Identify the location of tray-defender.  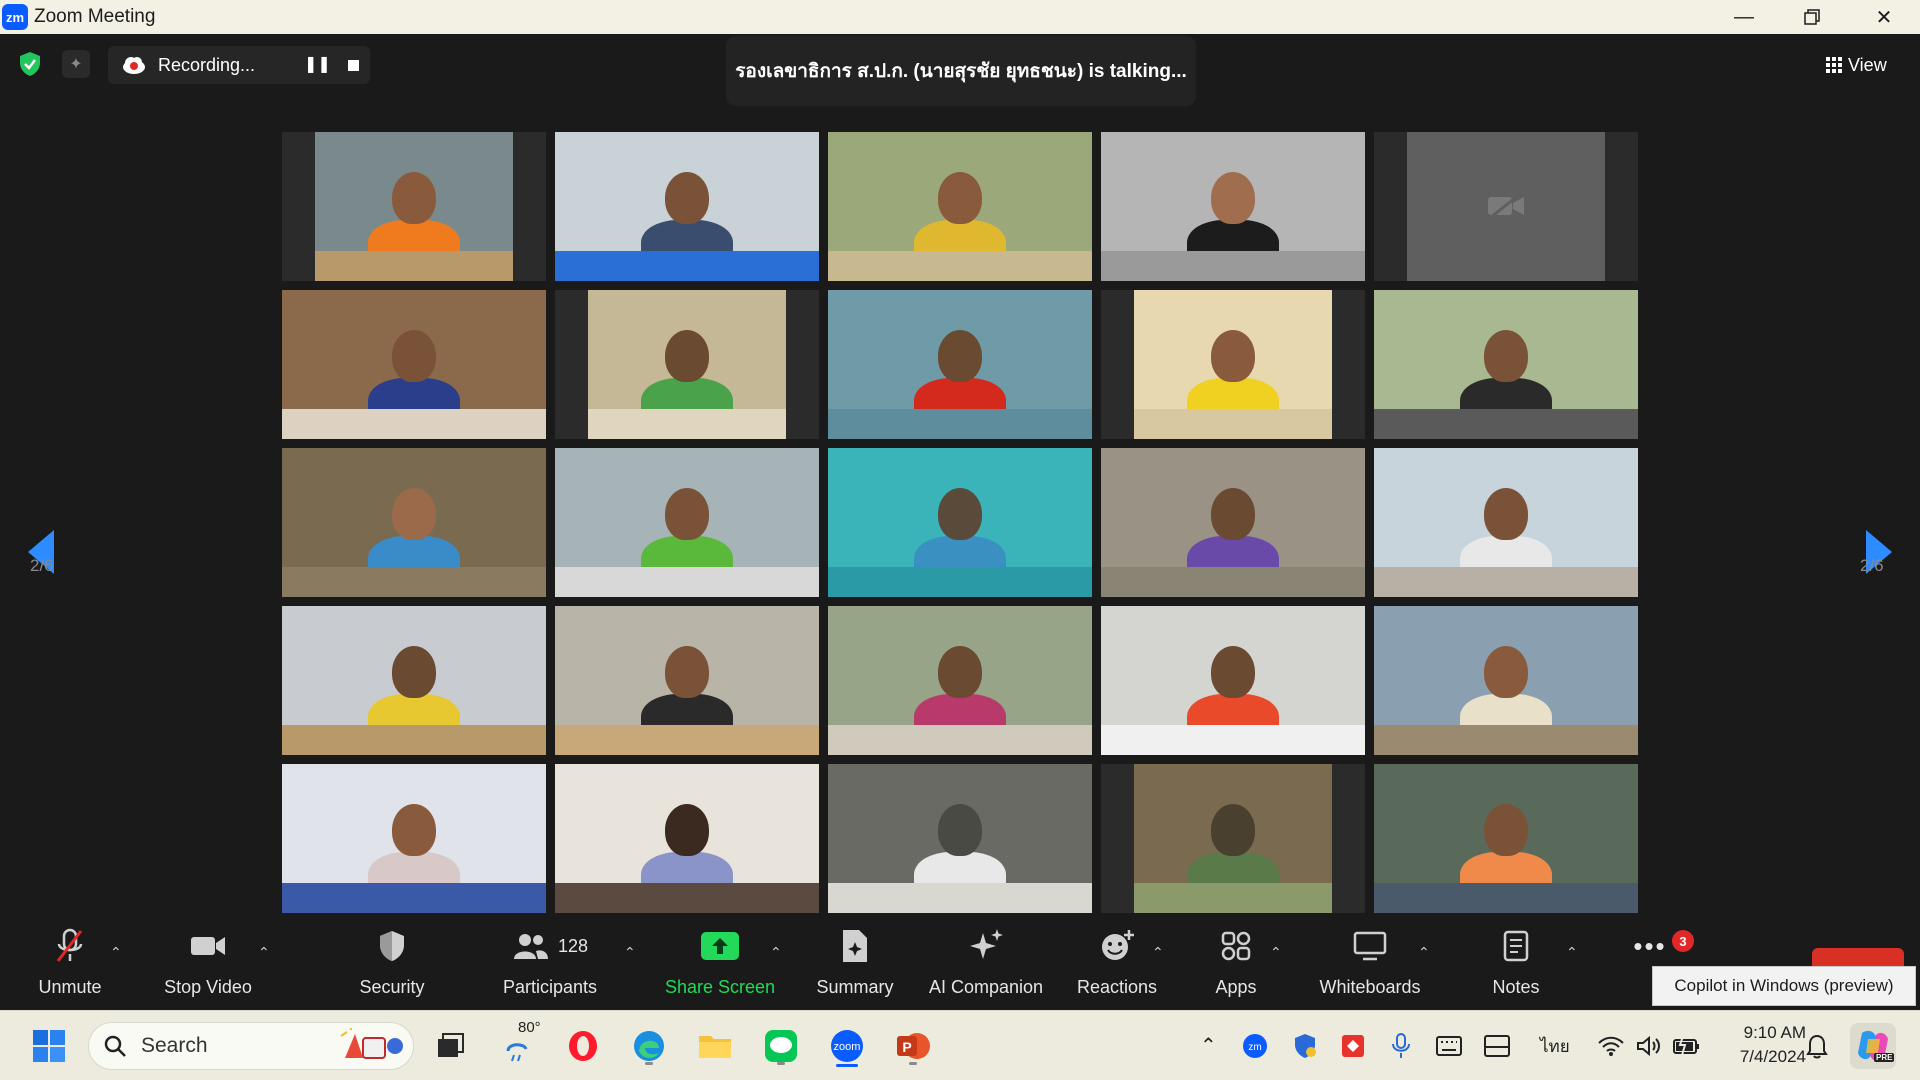
(1305, 1046).